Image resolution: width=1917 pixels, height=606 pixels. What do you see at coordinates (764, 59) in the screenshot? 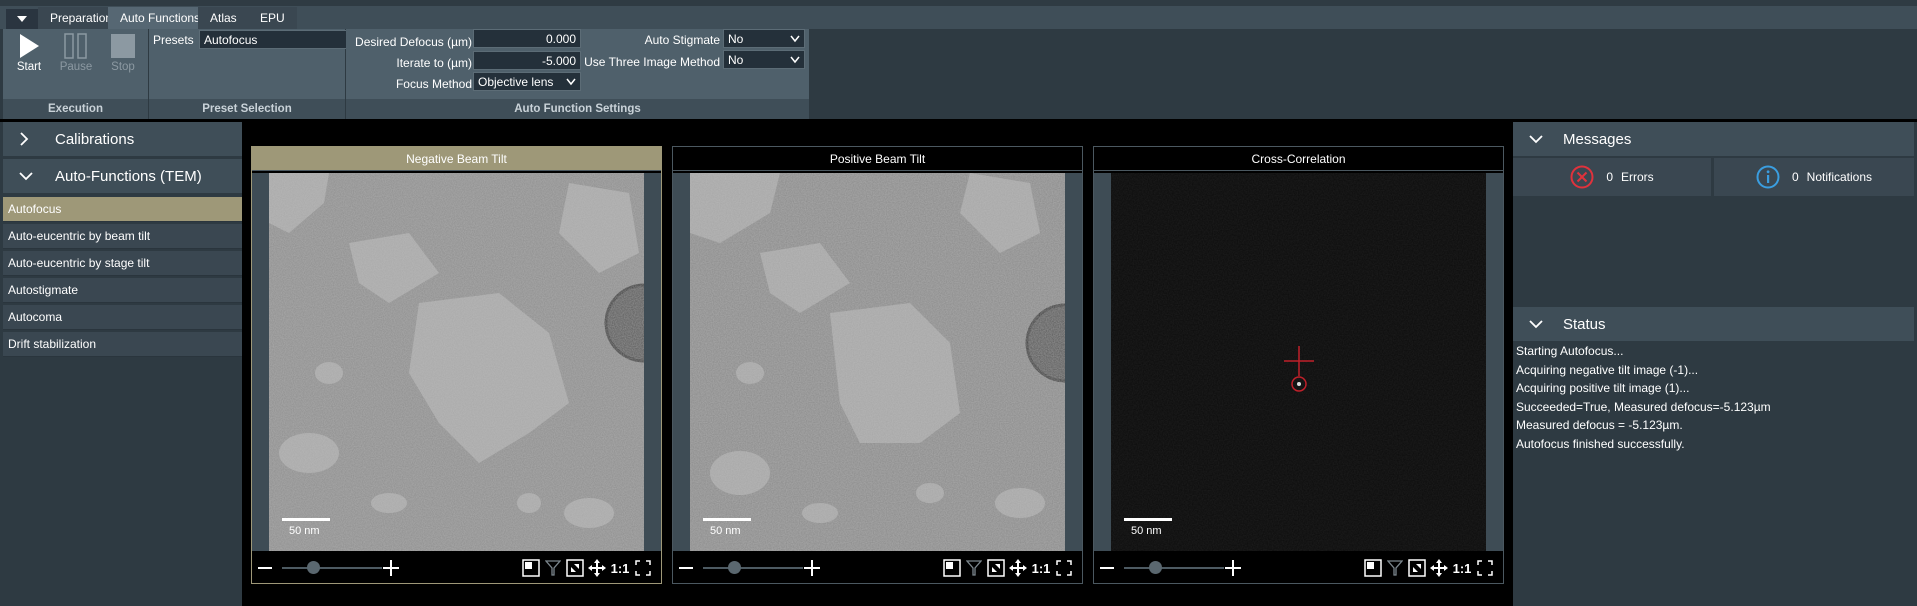
I see `use-three-image-dropdown: No` at bounding box center [764, 59].